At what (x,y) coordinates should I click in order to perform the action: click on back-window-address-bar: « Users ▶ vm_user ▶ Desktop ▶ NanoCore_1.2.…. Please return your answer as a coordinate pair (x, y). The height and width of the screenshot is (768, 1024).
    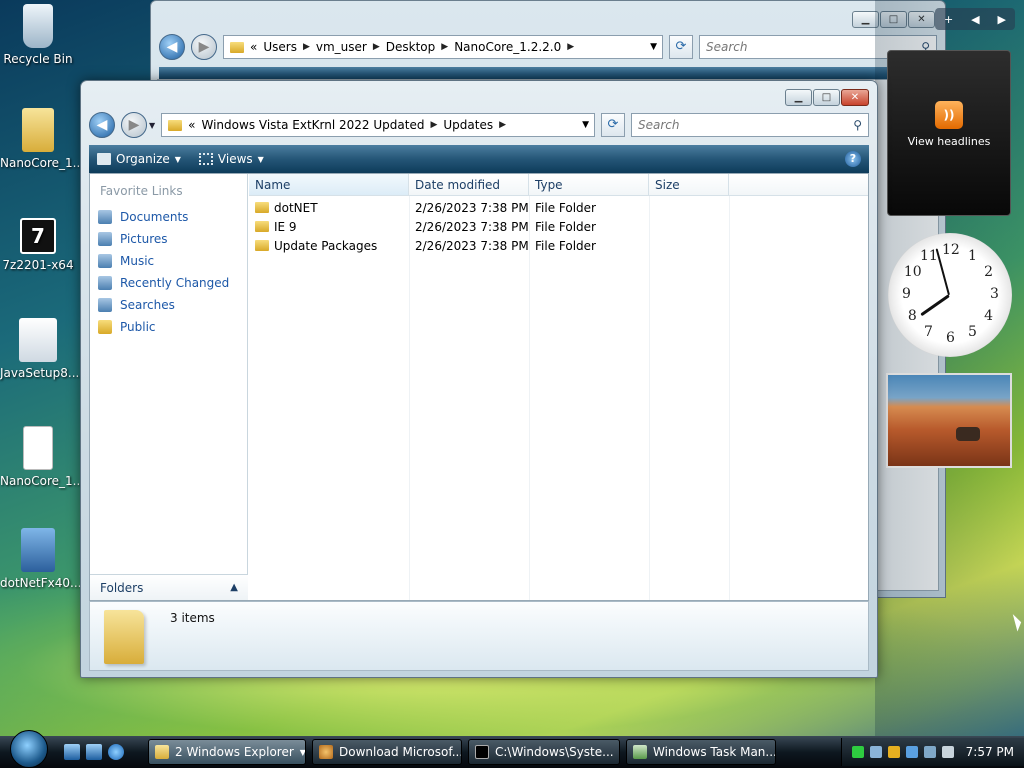
    Looking at the image, I should click on (443, 47).